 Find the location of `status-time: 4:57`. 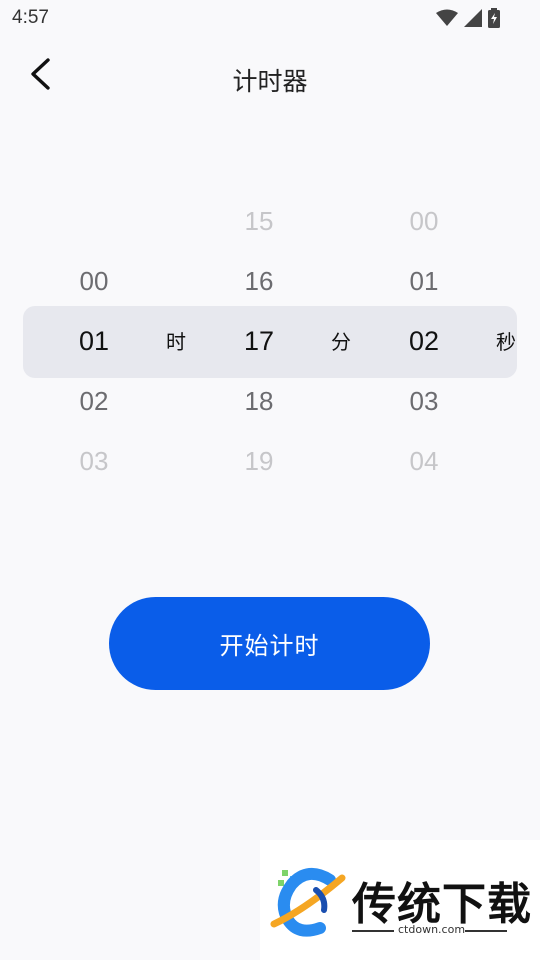

status-time: 4:57 is located at coordinates (30, 17).